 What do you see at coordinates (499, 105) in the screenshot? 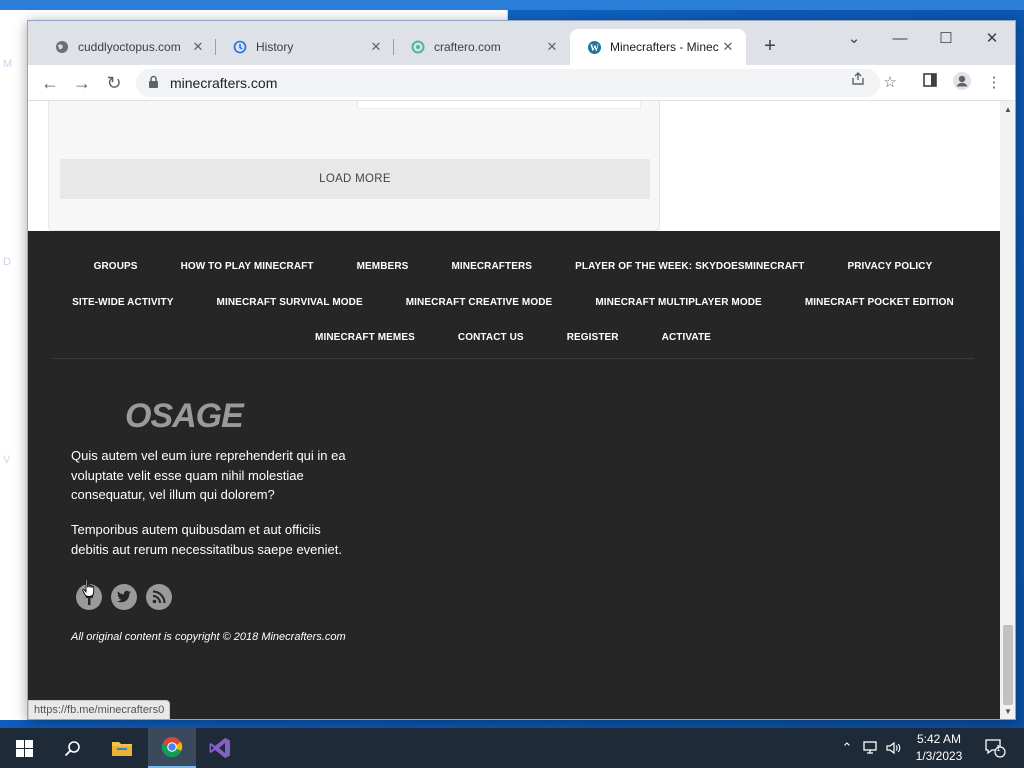
I see `inner-card` at bounding box center [499, 105].